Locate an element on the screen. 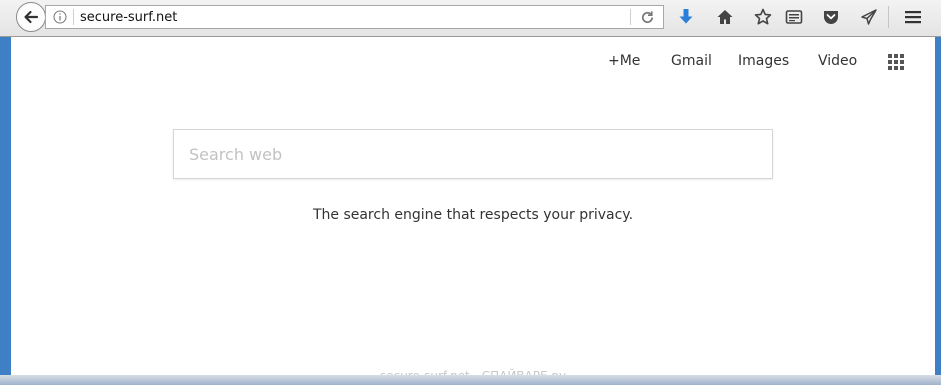  browser-toolbar: secure-surf.net is located at coordinates (470, 18).